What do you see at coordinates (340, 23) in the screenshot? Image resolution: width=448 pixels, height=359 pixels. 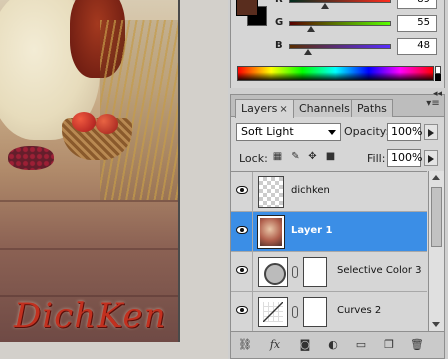 I see `channel-g-slider` at bounding box center [340, 23].